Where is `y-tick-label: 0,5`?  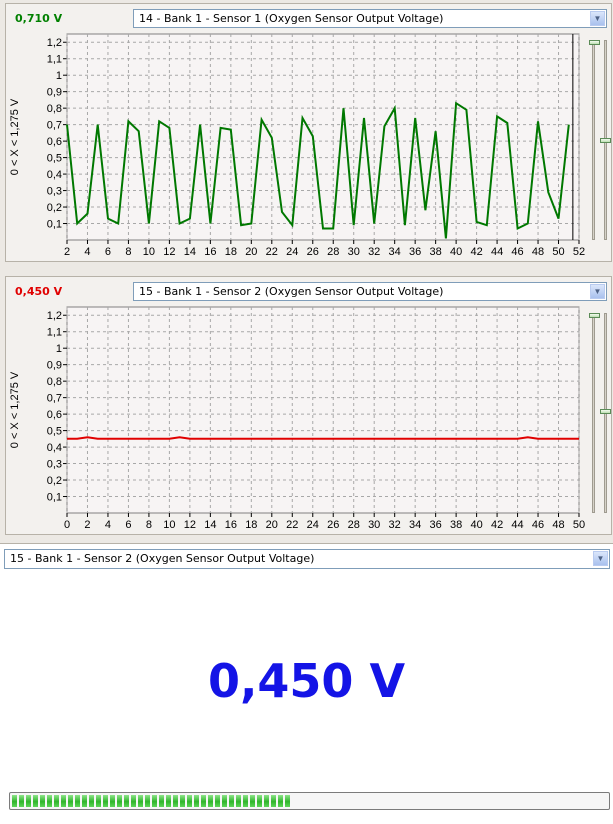 y-tick-label: 0,5 is located at coordinates (54, 432).